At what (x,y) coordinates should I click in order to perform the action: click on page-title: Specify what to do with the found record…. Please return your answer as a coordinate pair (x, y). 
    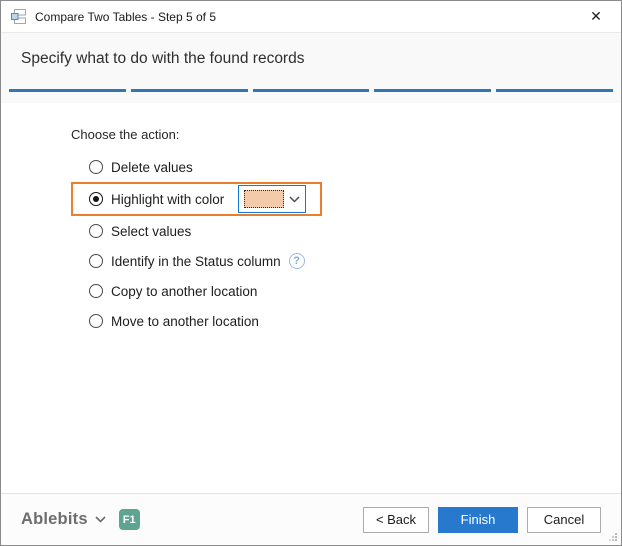
    Looking at the image, I should click on (163, 58).